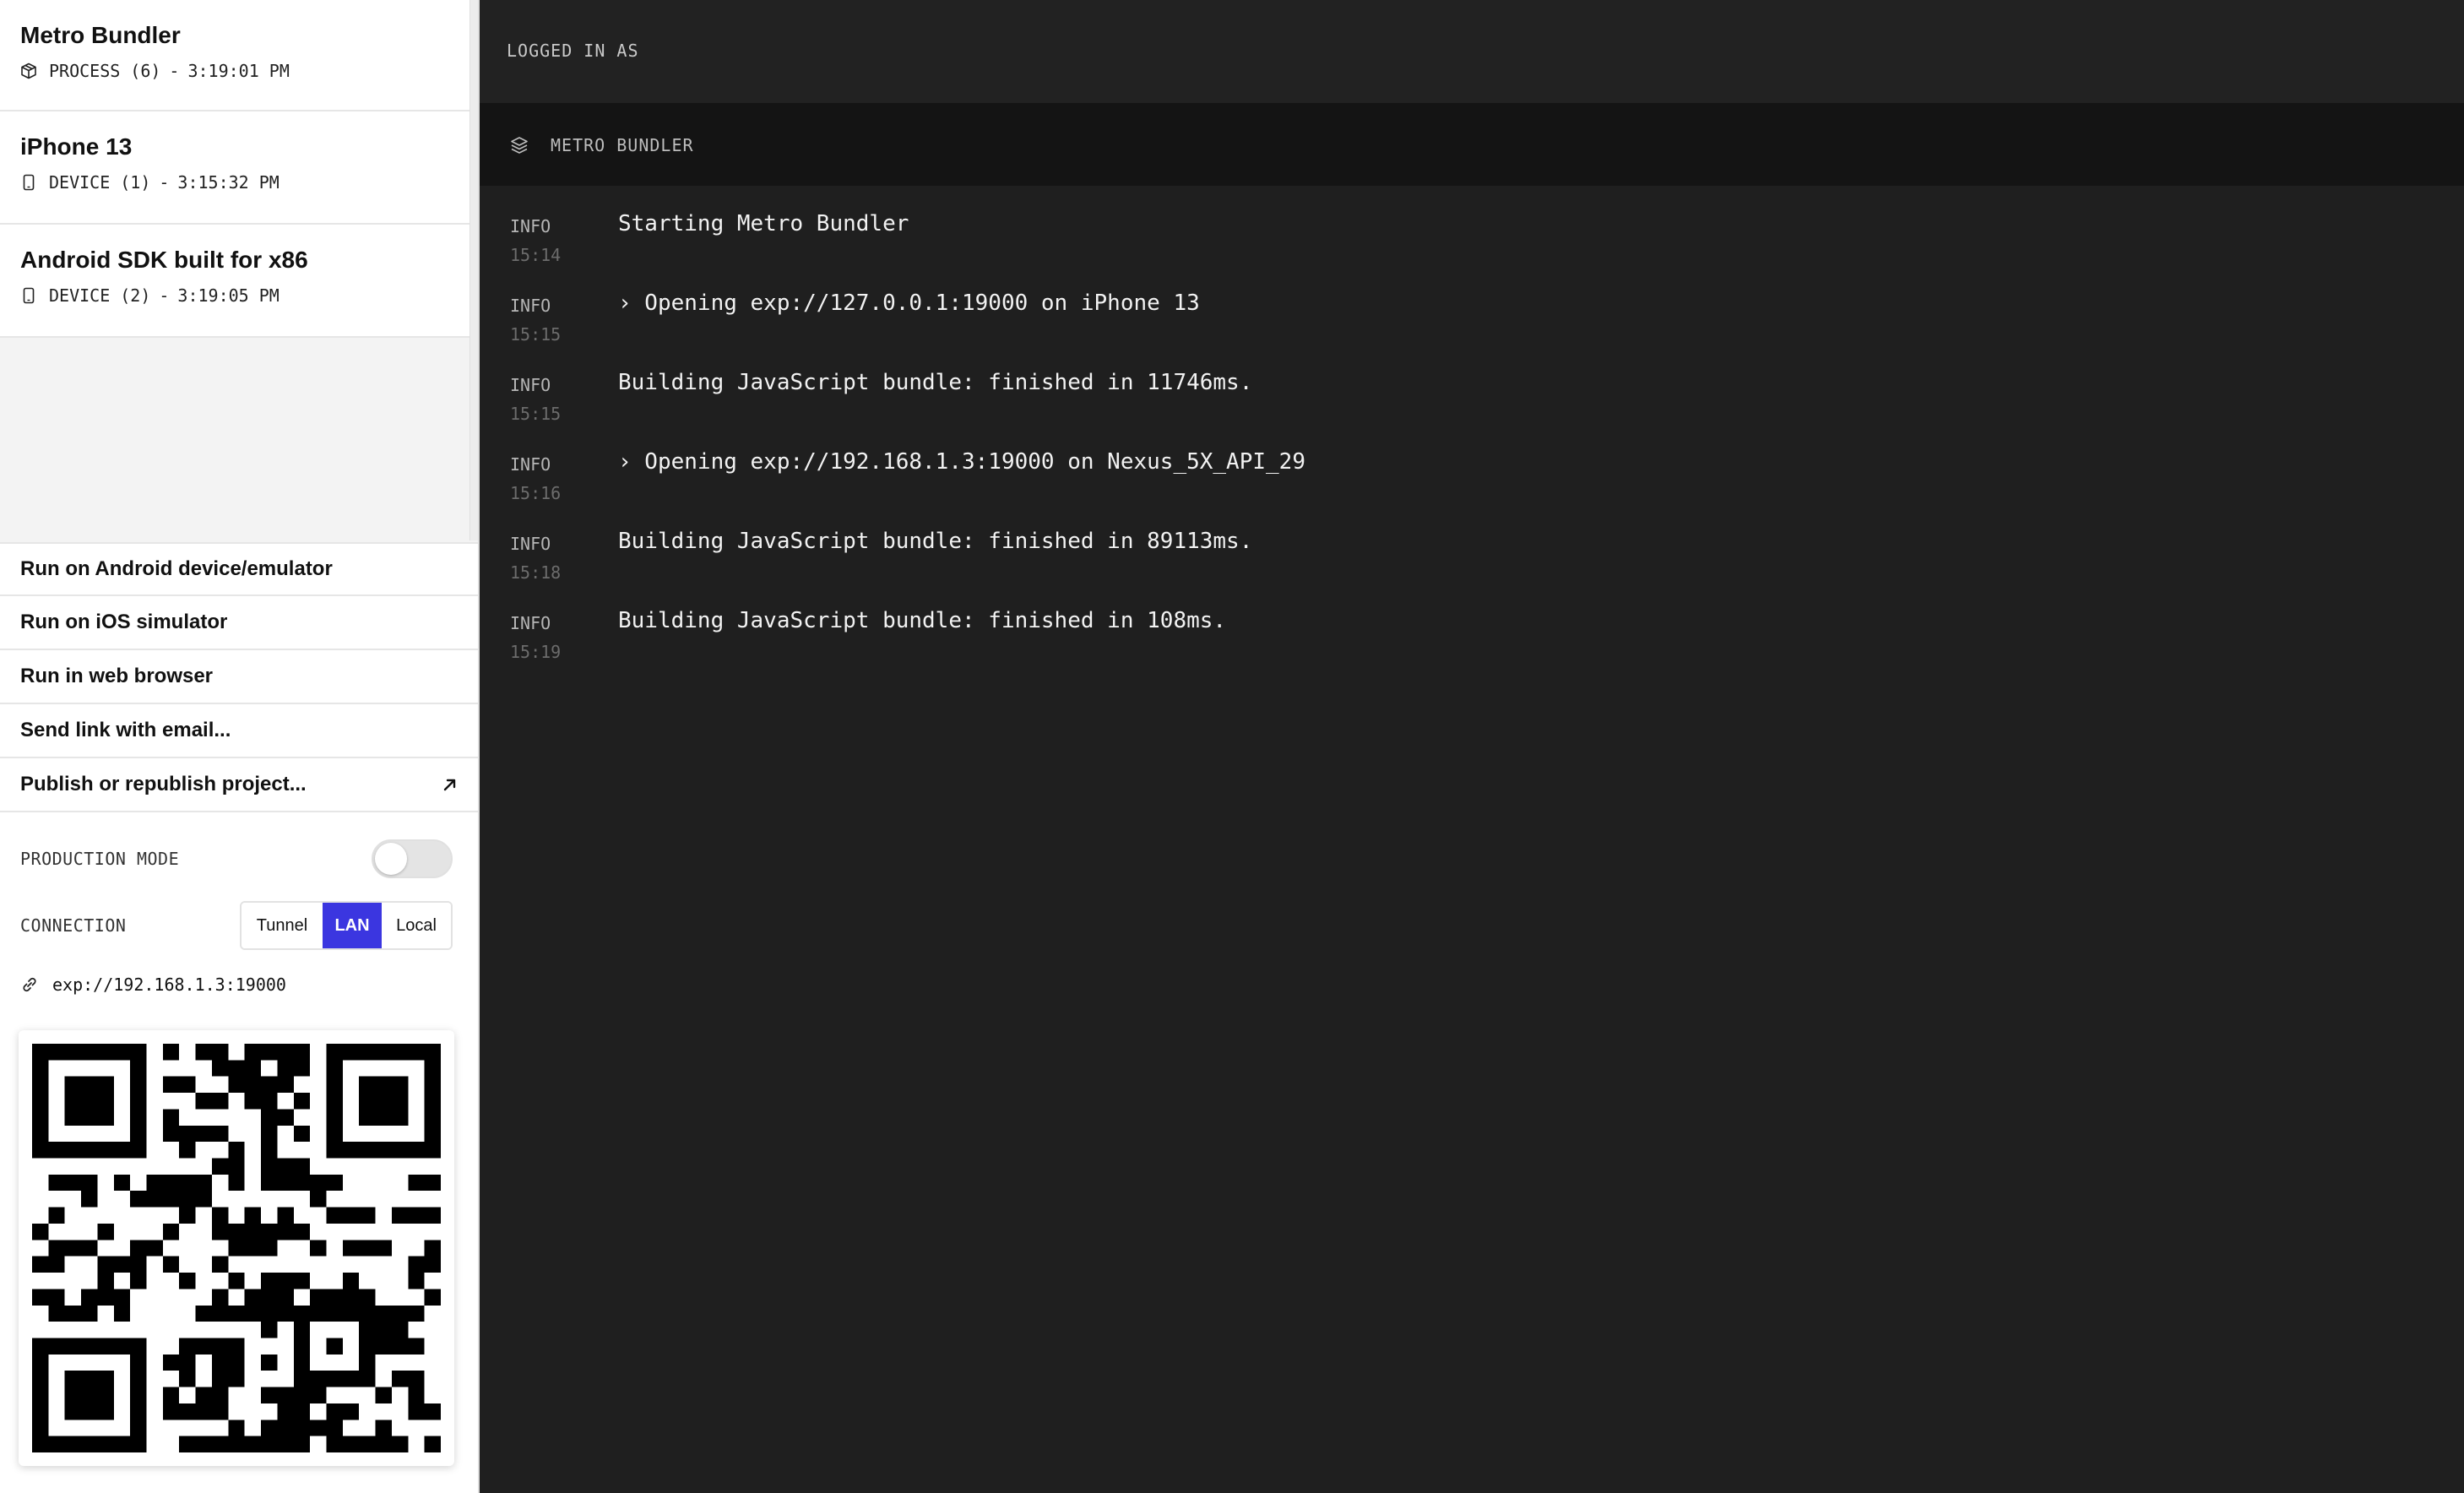 The height and width of the screenshot is (1493, 2464). Describe the element at coordinates (536, 572) in the screenshot. I see `log-time: 15:18` at that location.